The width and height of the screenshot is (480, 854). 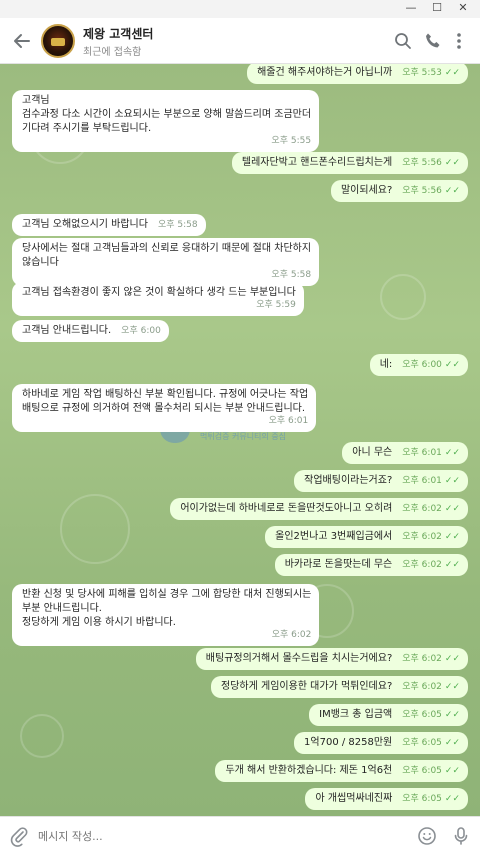 I want to click on message-text: 고객님 접속환경이 좋지 않은 것이 확실하다 생각 드는 부분입니다, so click(x=159, y=292).